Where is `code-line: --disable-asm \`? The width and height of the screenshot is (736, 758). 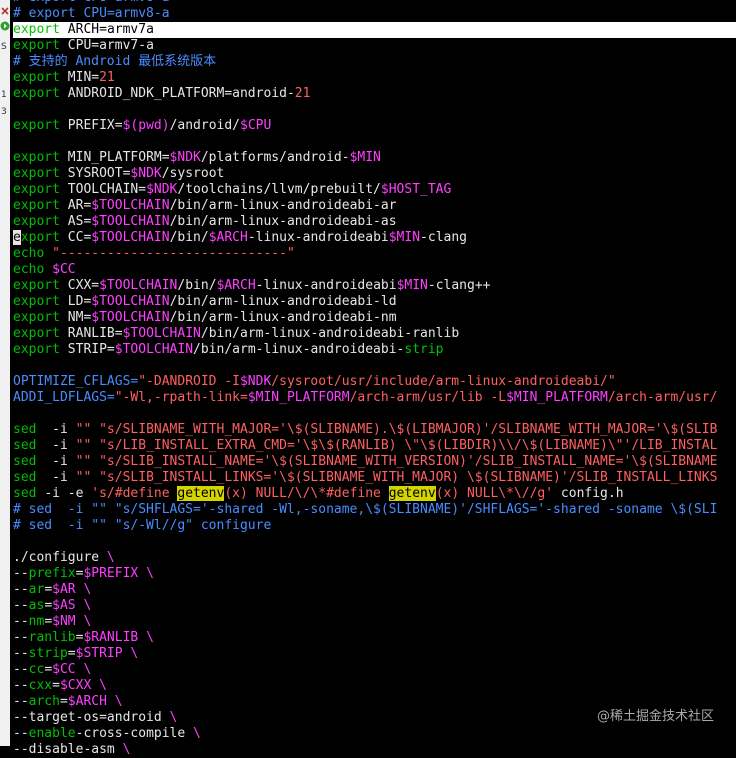
code-line: --disable-asm \ is located at coordinates (374, 750).